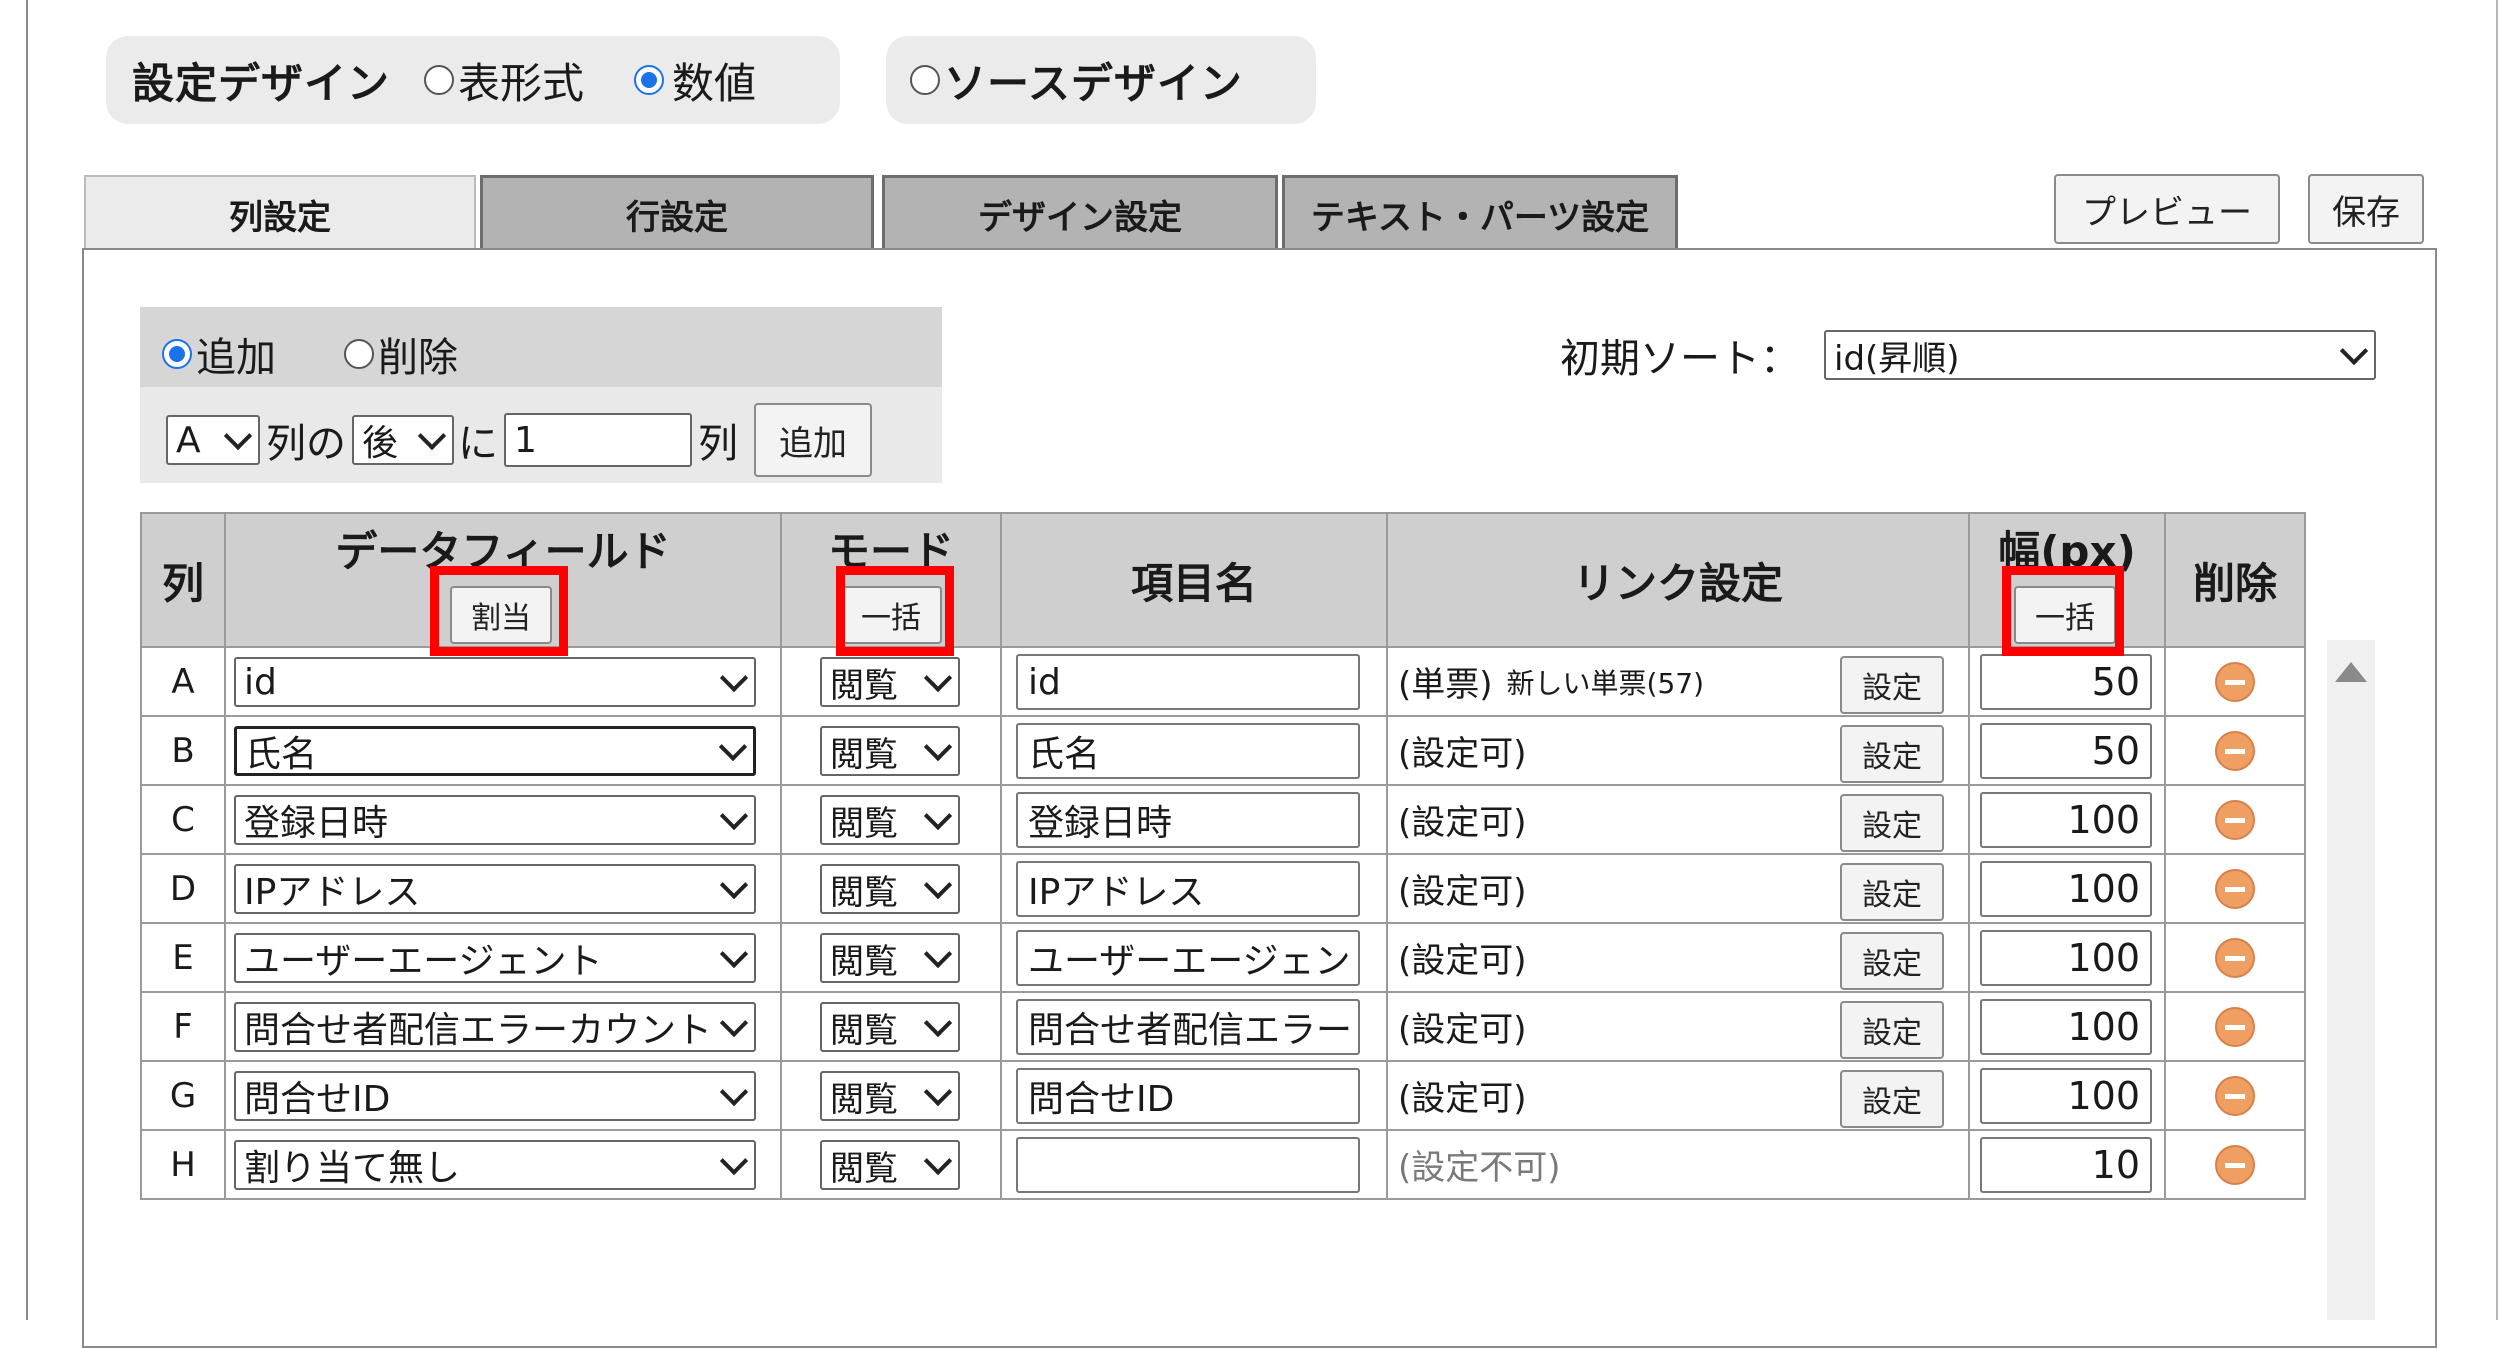 The width and height of the screenshot is (2512, 1348). What do you see at coordinates (2351, 672) in the screenshot?
I see `scroll-up-icon` at bounding box center [2351, 672].